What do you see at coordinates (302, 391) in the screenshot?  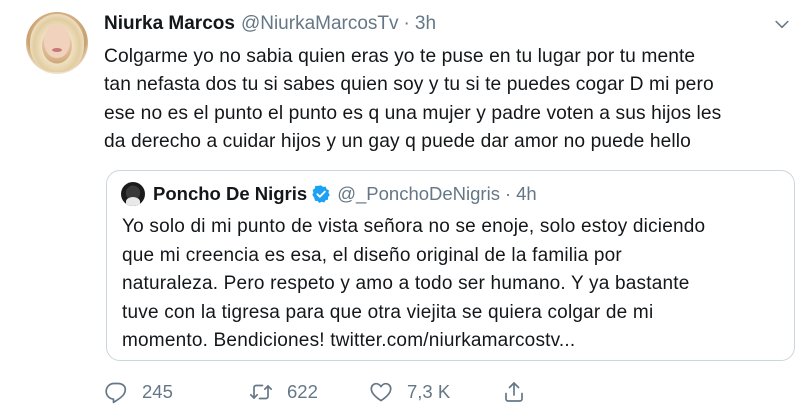 I see `retweet-count: 622` at bounding box center [302, 391].